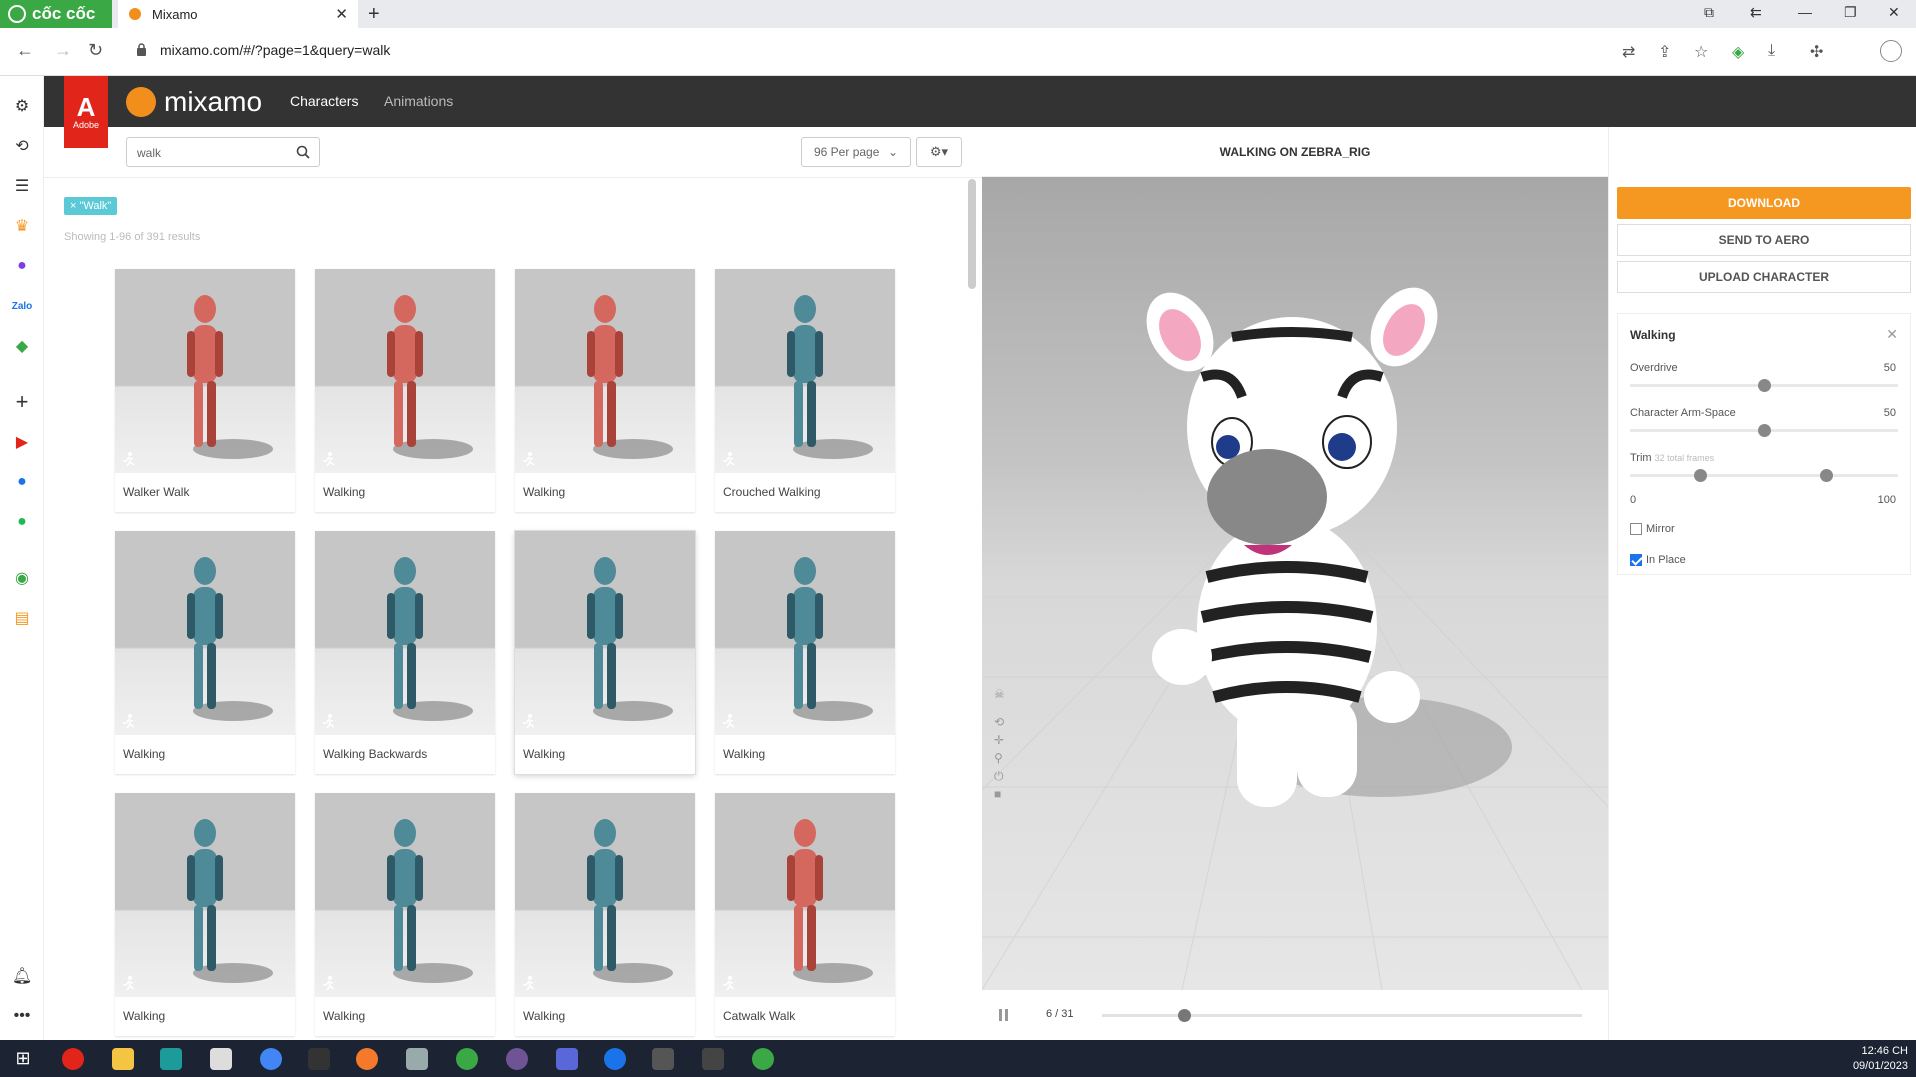 Image resolution: width=1916 pixels, height=1077 pixels. What do you see at coordinates (221, 1059) in the screenshot?
I see `app-icon` at bounding box center [221, 1059].